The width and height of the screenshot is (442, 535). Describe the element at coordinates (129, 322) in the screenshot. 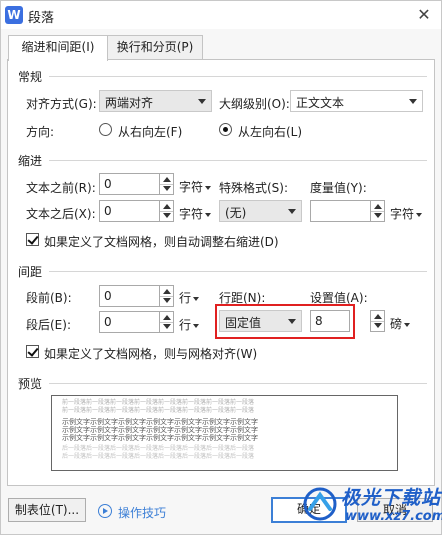

I see `space-after-input: 0` at that location.